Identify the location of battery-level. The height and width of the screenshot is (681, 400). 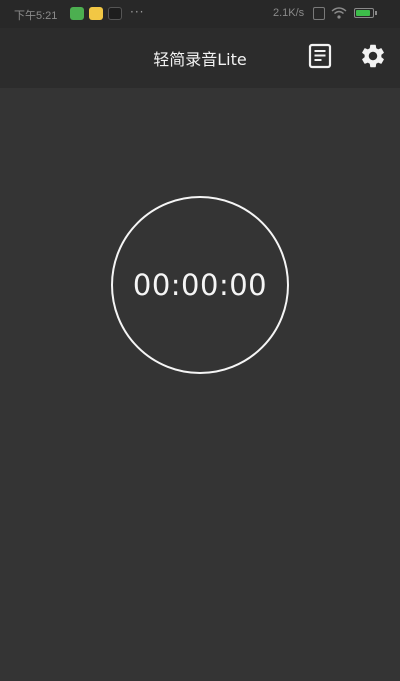
(363, 13).